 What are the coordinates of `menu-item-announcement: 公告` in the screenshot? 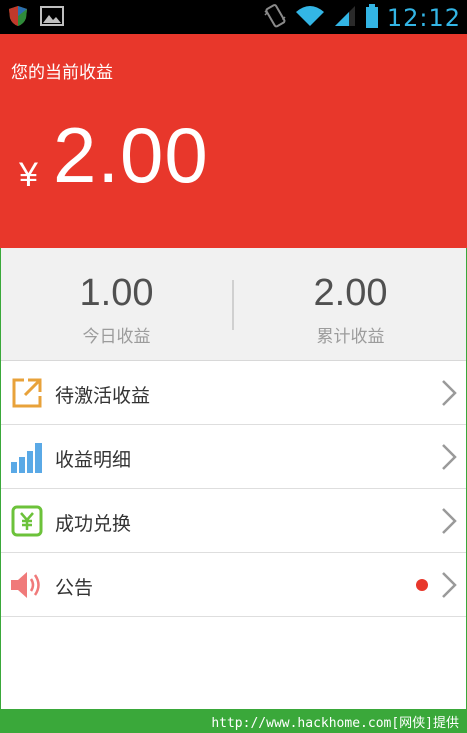 It's located at (233, 585).